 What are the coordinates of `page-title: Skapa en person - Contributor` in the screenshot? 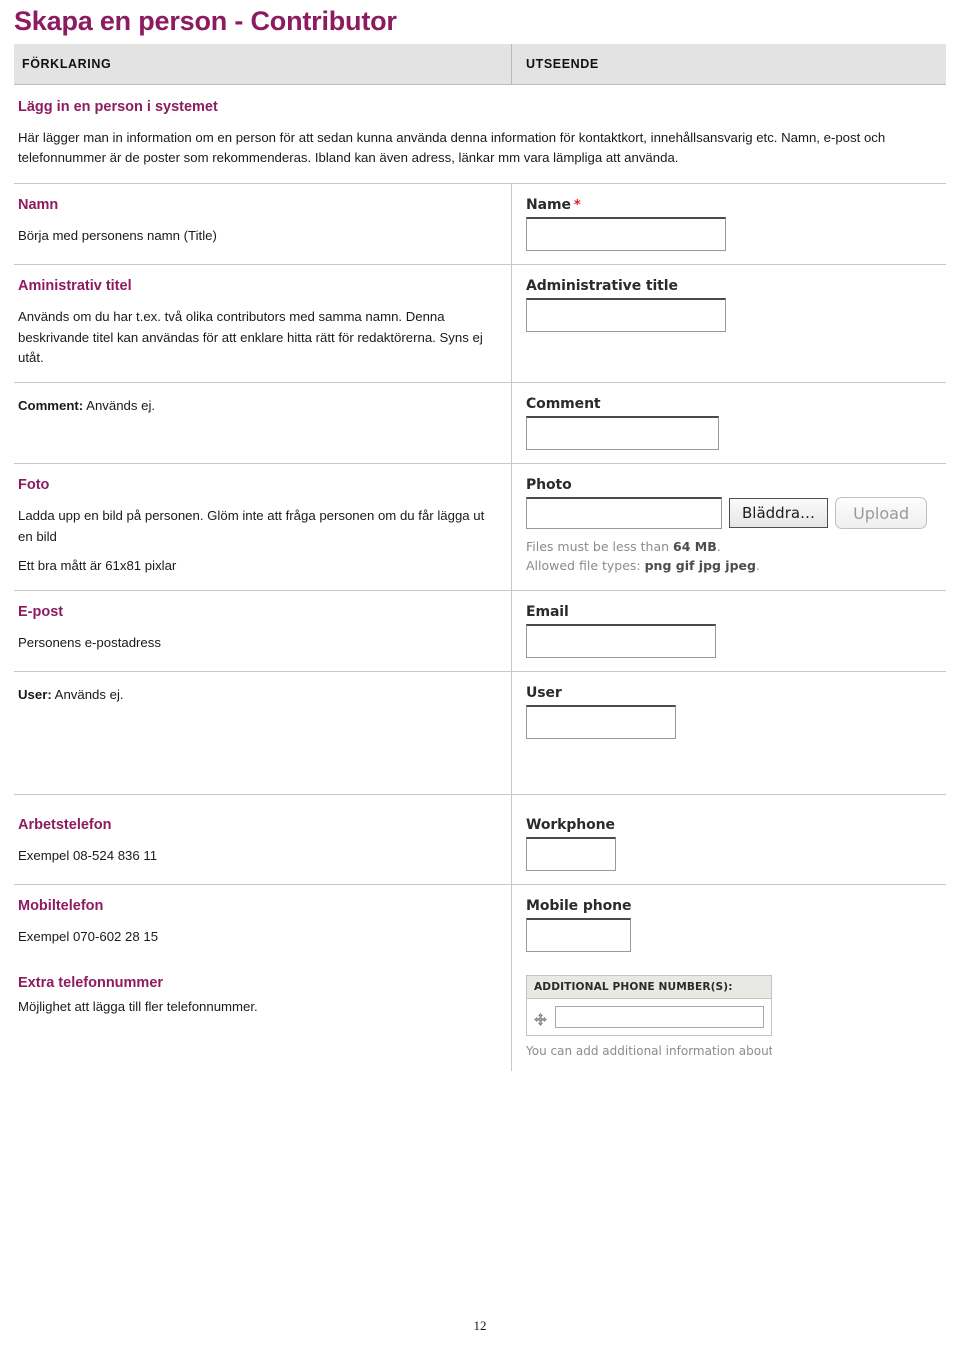 It's located at (205, 21).